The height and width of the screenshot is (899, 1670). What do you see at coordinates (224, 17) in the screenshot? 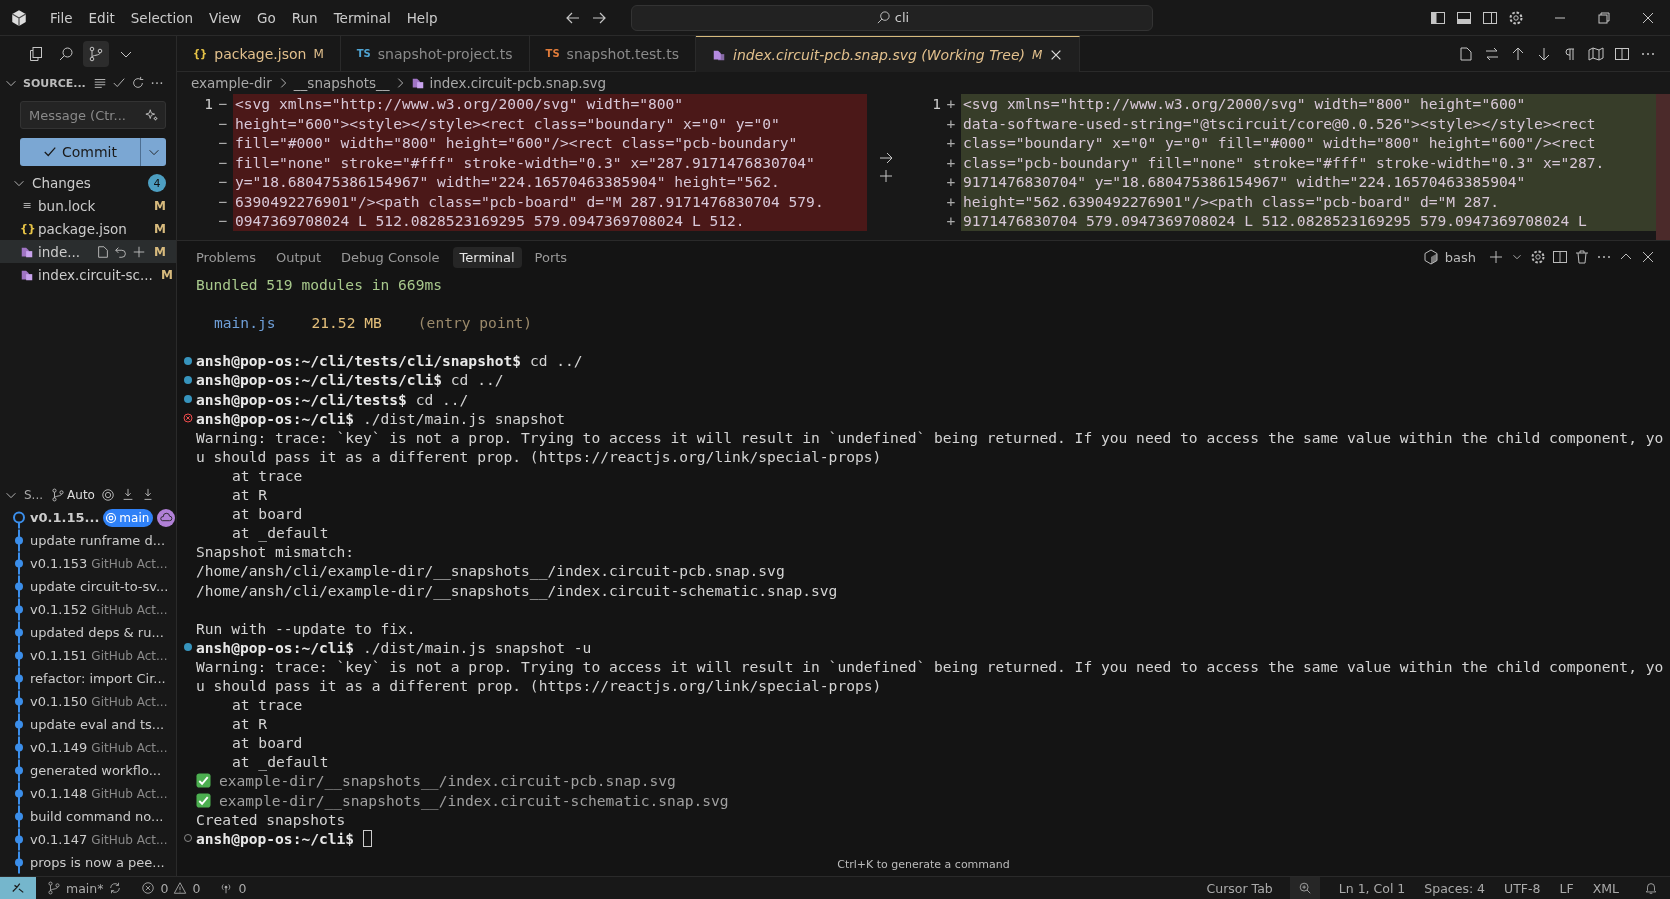
I see `menu-item: View` at bounding box center [224, 17].